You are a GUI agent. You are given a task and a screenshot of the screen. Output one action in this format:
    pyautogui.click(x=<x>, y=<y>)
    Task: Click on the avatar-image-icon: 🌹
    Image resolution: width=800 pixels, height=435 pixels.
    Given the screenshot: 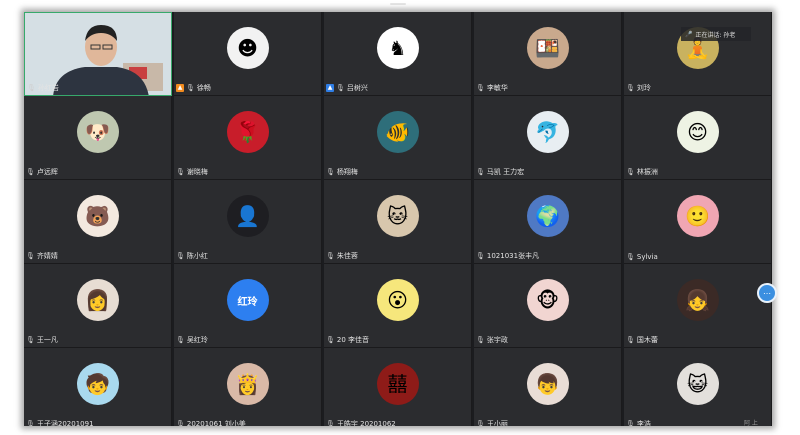 What is the action you would take?
    pyautogui.click(x=247, y=132)
    